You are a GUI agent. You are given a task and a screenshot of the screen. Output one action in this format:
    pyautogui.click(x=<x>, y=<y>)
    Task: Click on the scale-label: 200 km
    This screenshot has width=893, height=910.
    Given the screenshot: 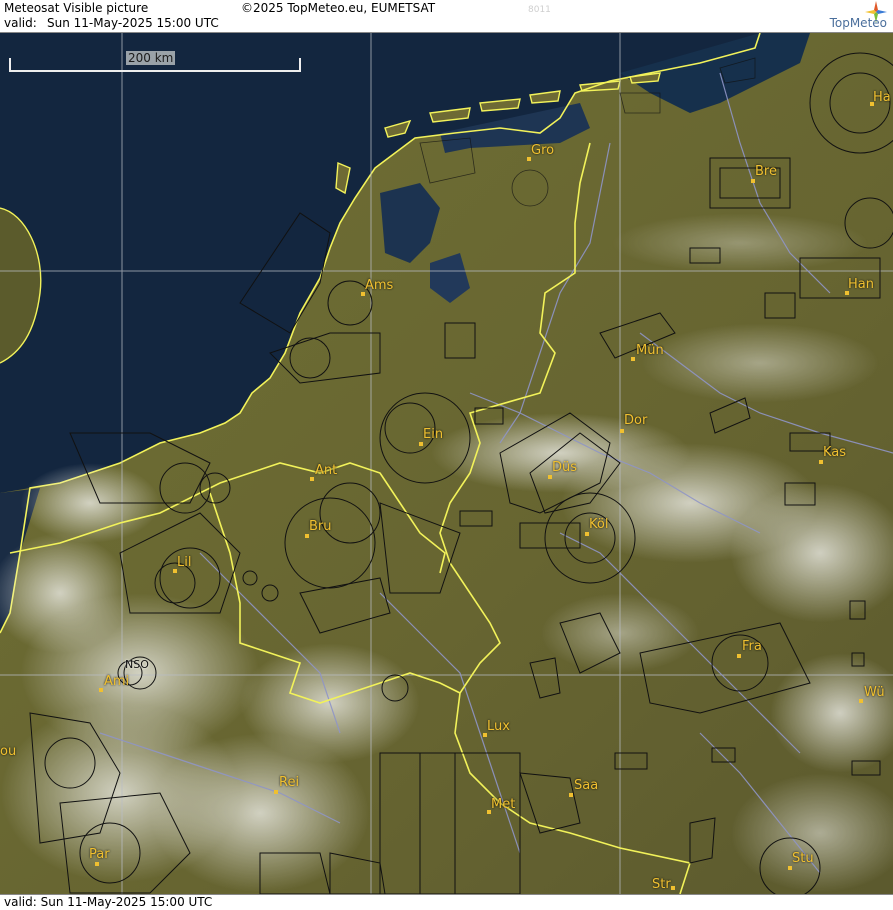 What is the action you would take?
    pyautogui.click(x=151, y=58)
    